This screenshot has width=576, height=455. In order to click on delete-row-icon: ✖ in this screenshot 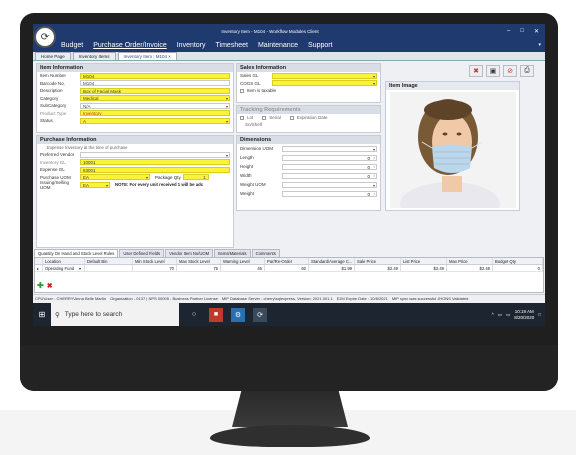, I will do `click(50, 286)`.